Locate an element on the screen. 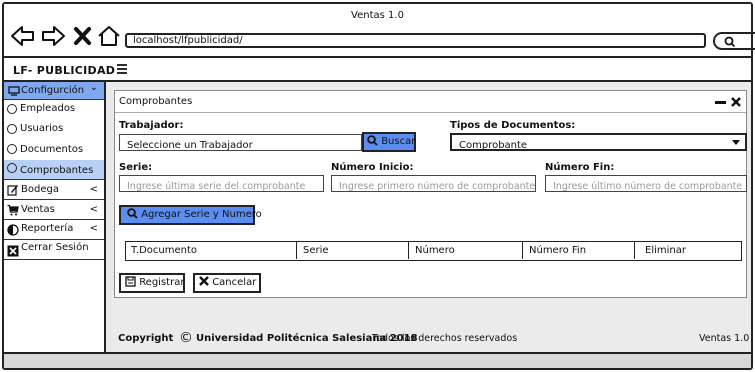  sidebar-item-label: Documentos is located at coordinates (52, 149).